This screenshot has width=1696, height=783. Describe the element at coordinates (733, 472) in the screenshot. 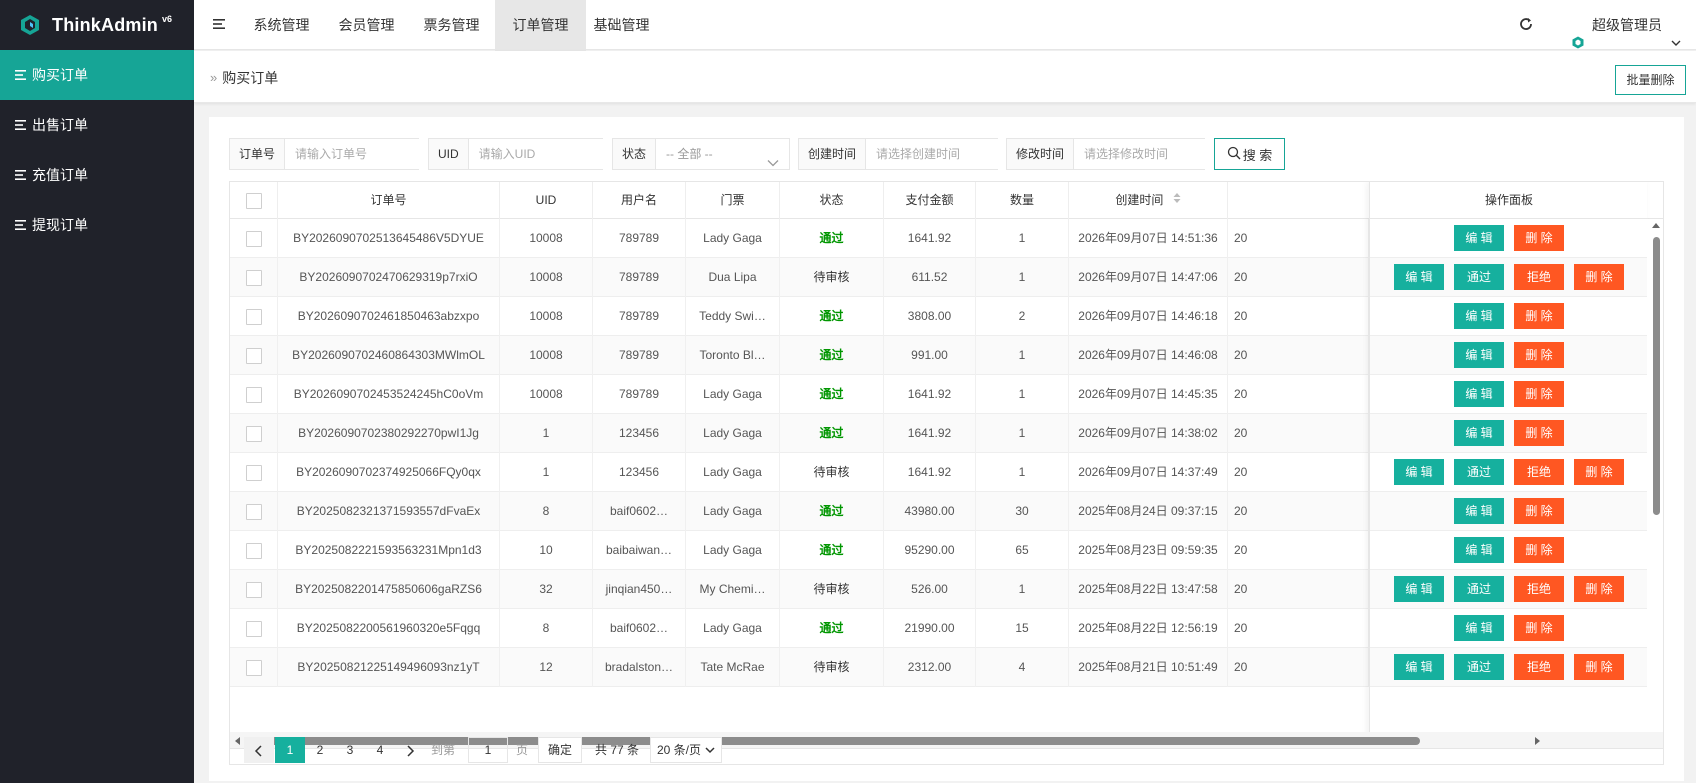

I see `cell-ticket: Lady Gaga` at that location.